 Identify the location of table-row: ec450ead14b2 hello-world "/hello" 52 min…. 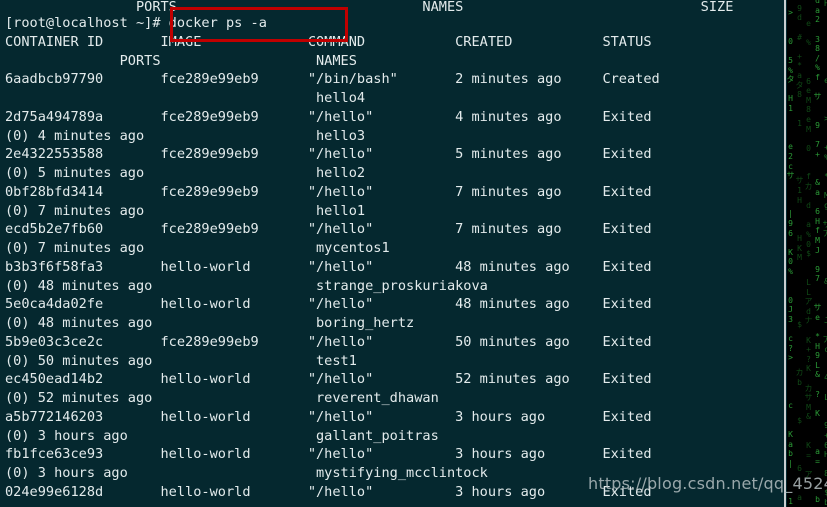
(328, 379).